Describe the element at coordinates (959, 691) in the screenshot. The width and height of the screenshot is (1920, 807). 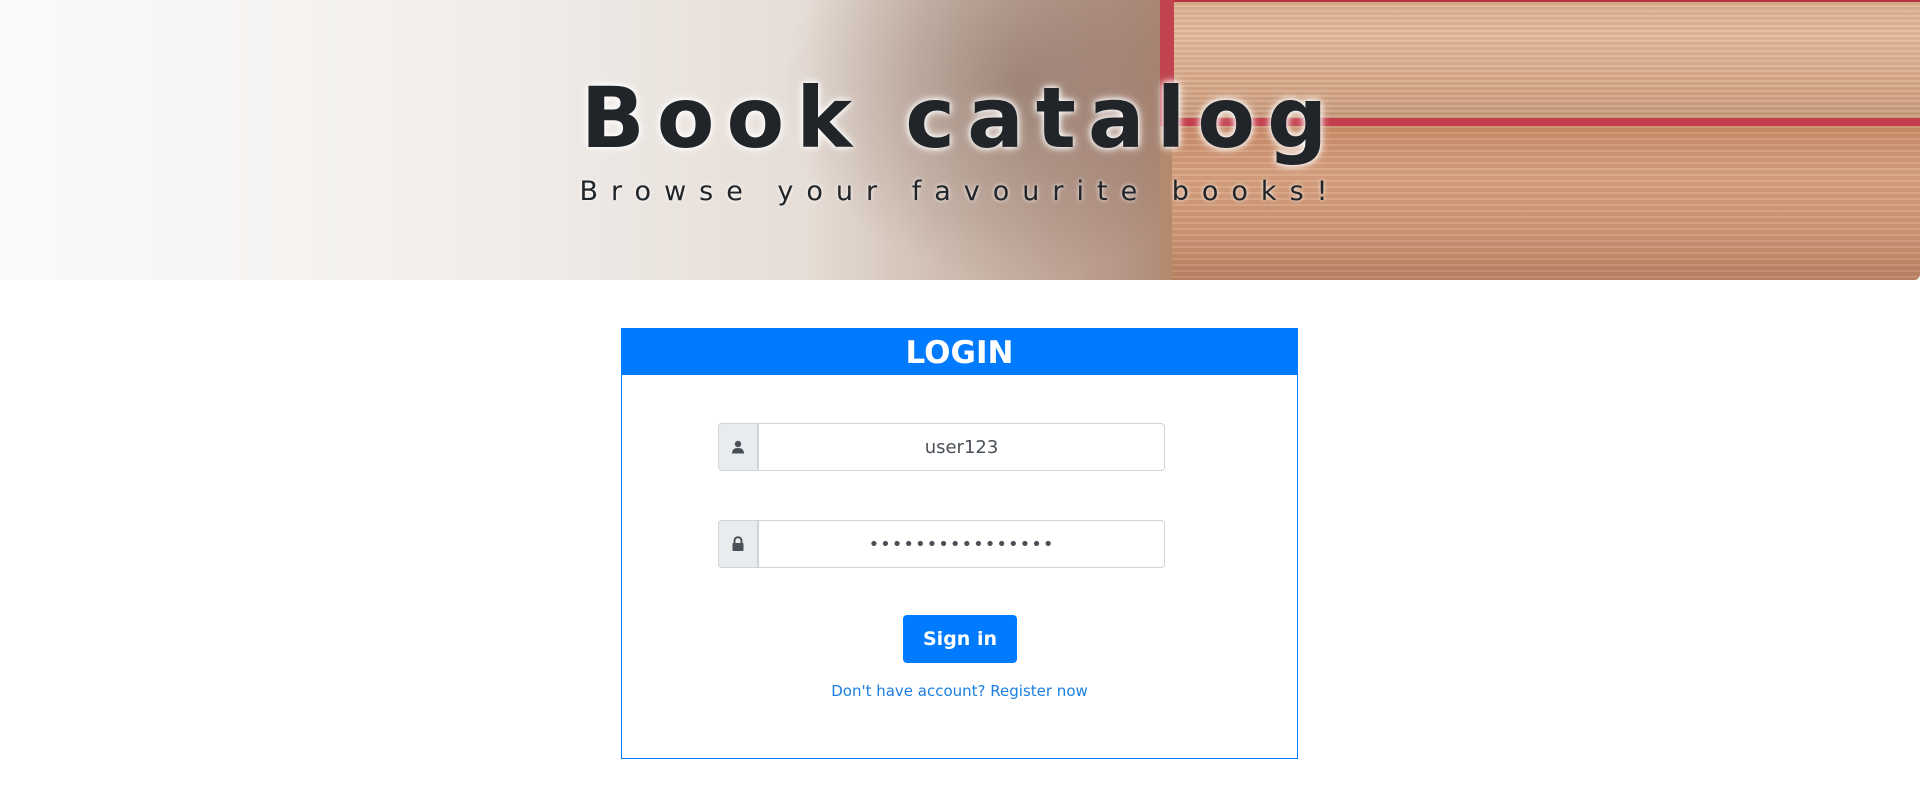
I see `register-link: Don't have account? Register now` at that location.